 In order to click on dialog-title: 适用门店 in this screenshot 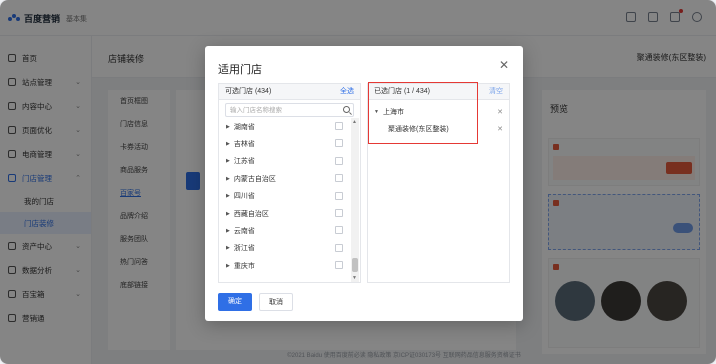, I will do `click(240, 70)`.